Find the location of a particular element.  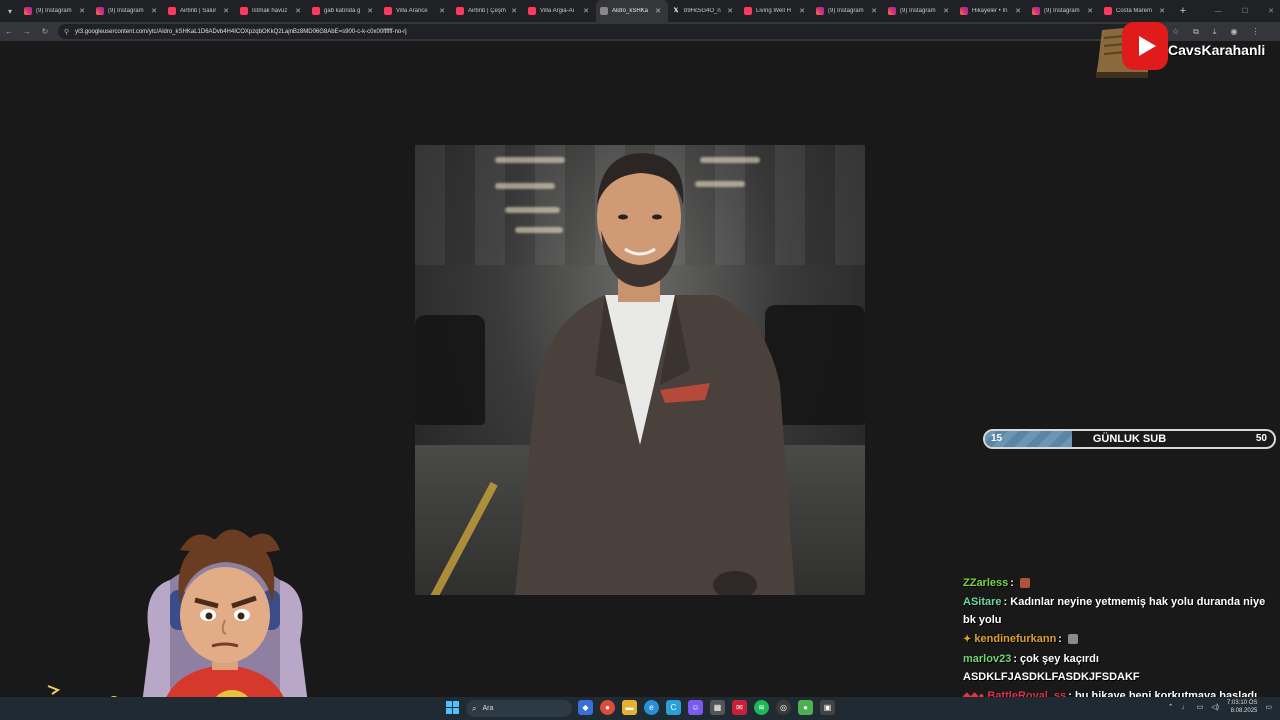

new-tab-button: + is located at coordinates (1183, 11).